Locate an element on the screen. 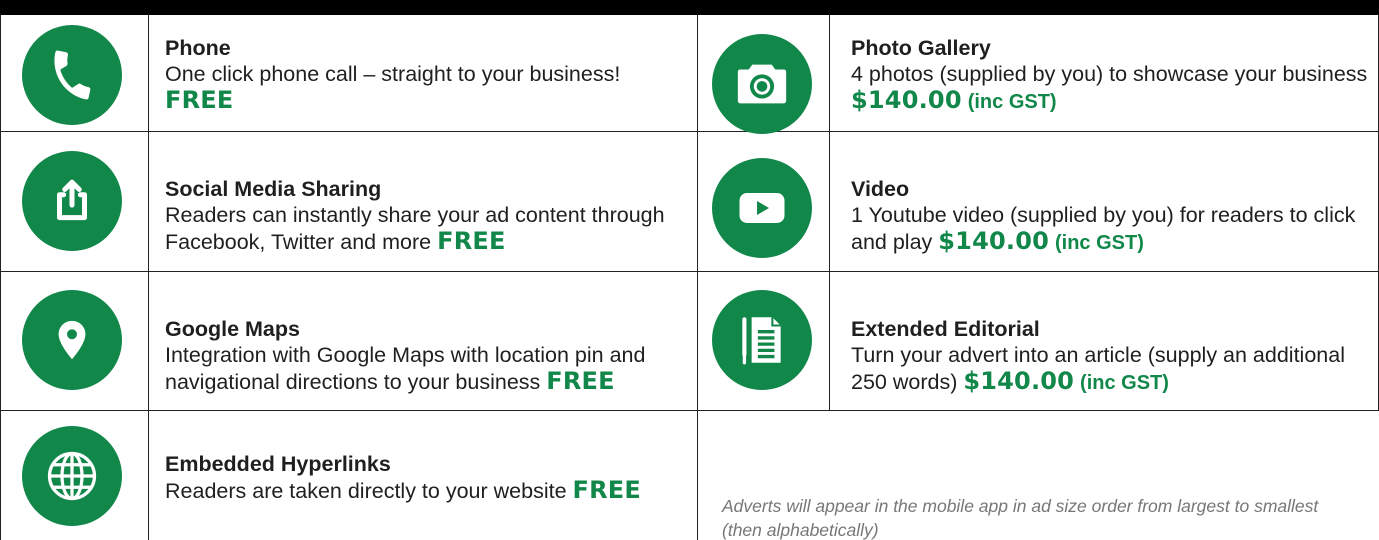 The width and height of the screenshot is (1379, 540). play-icon is located at coordinates (762, 208).